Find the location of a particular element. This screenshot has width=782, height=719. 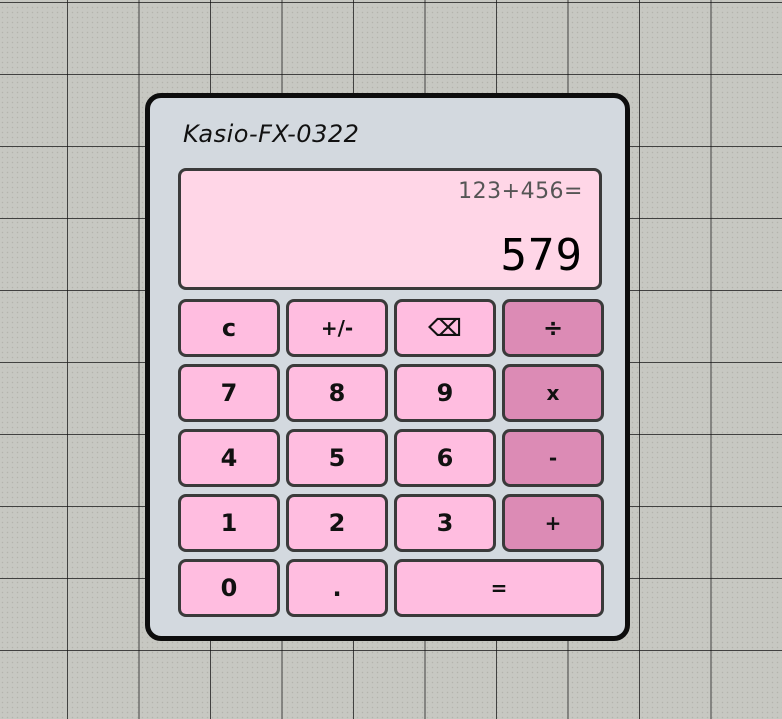

divide-button: ÷ is located at coordinates (553, 328).